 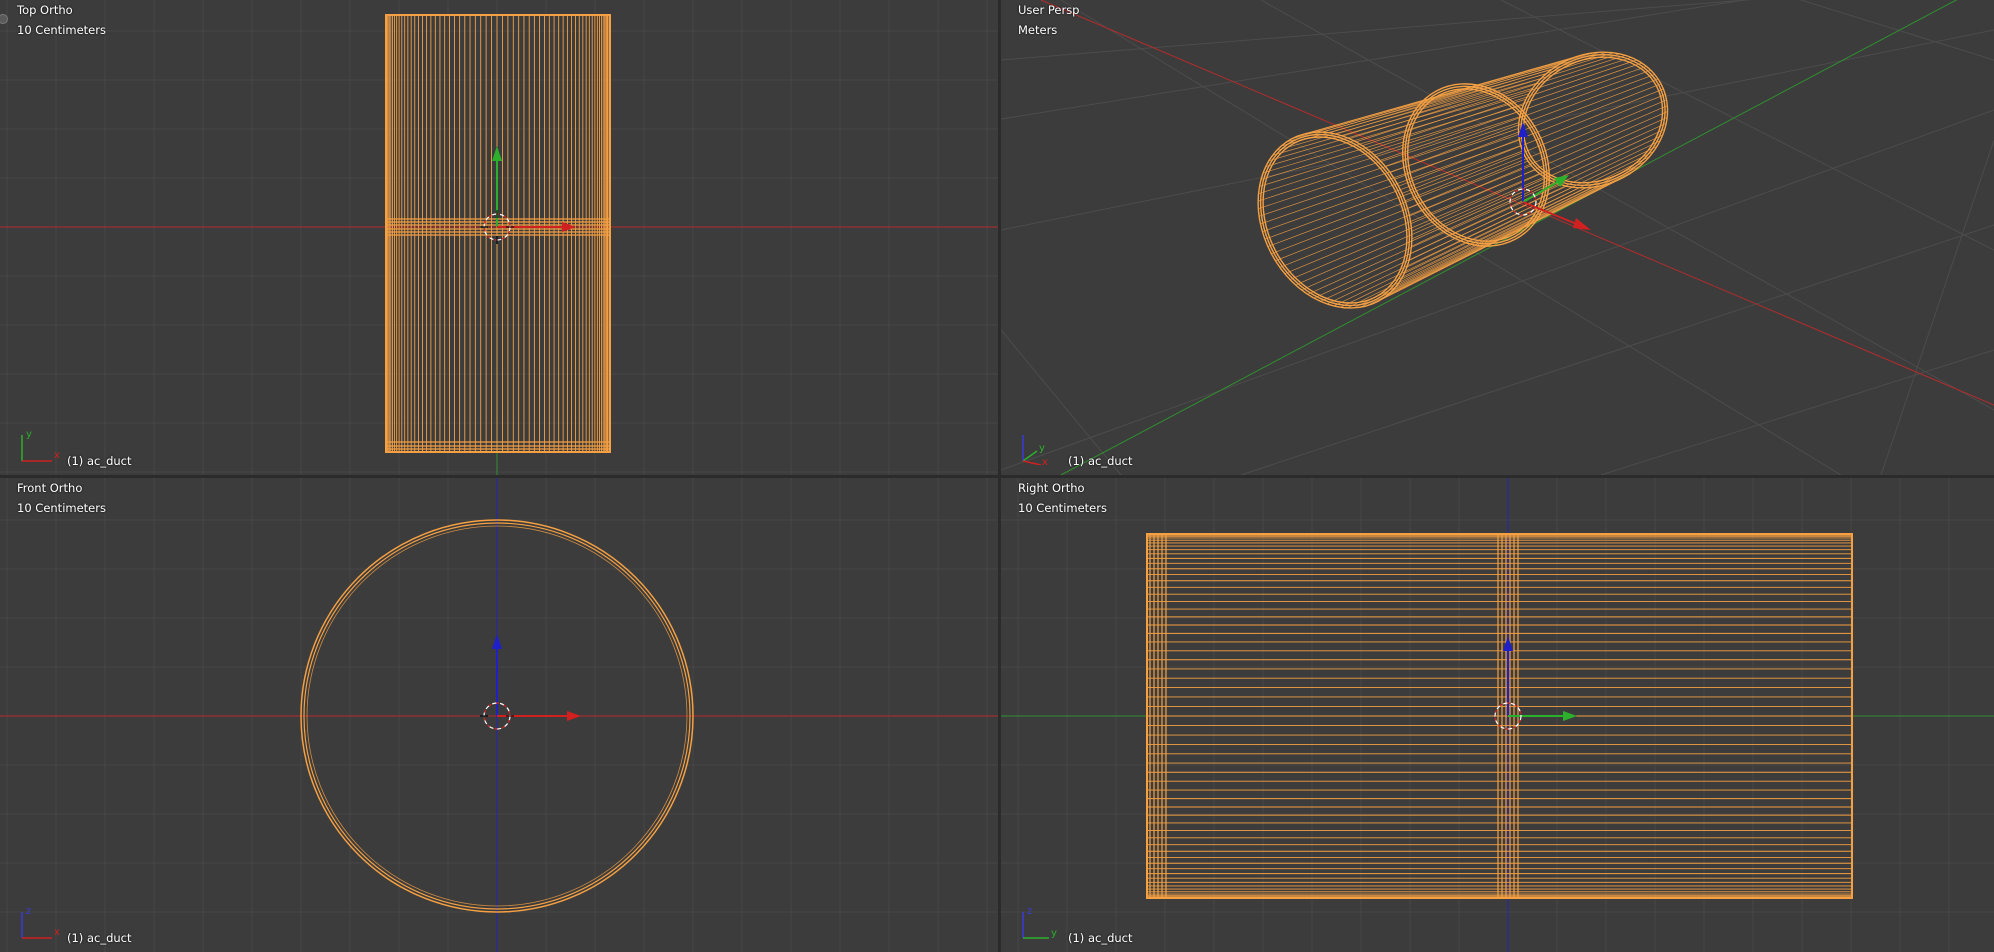 What do you see at coordinates (1049, 10) in the screenshot?
I see `view-name-label: User Persp` at bounding box center [1049, 10].